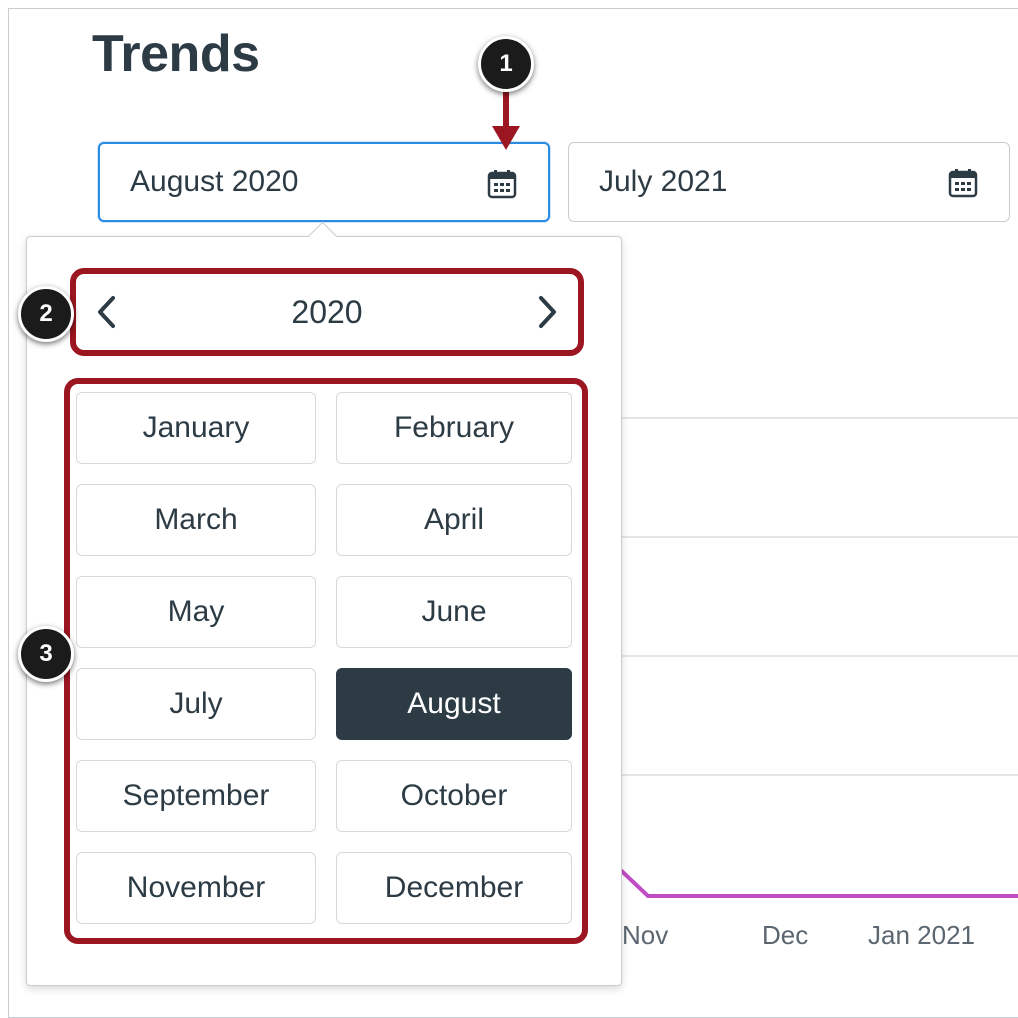 This screenshot has width=1018, height=1018. What do you see at coordinates (196, 612) in the screenshot?
I see `month-may: May` at bounding box center [196, 612].